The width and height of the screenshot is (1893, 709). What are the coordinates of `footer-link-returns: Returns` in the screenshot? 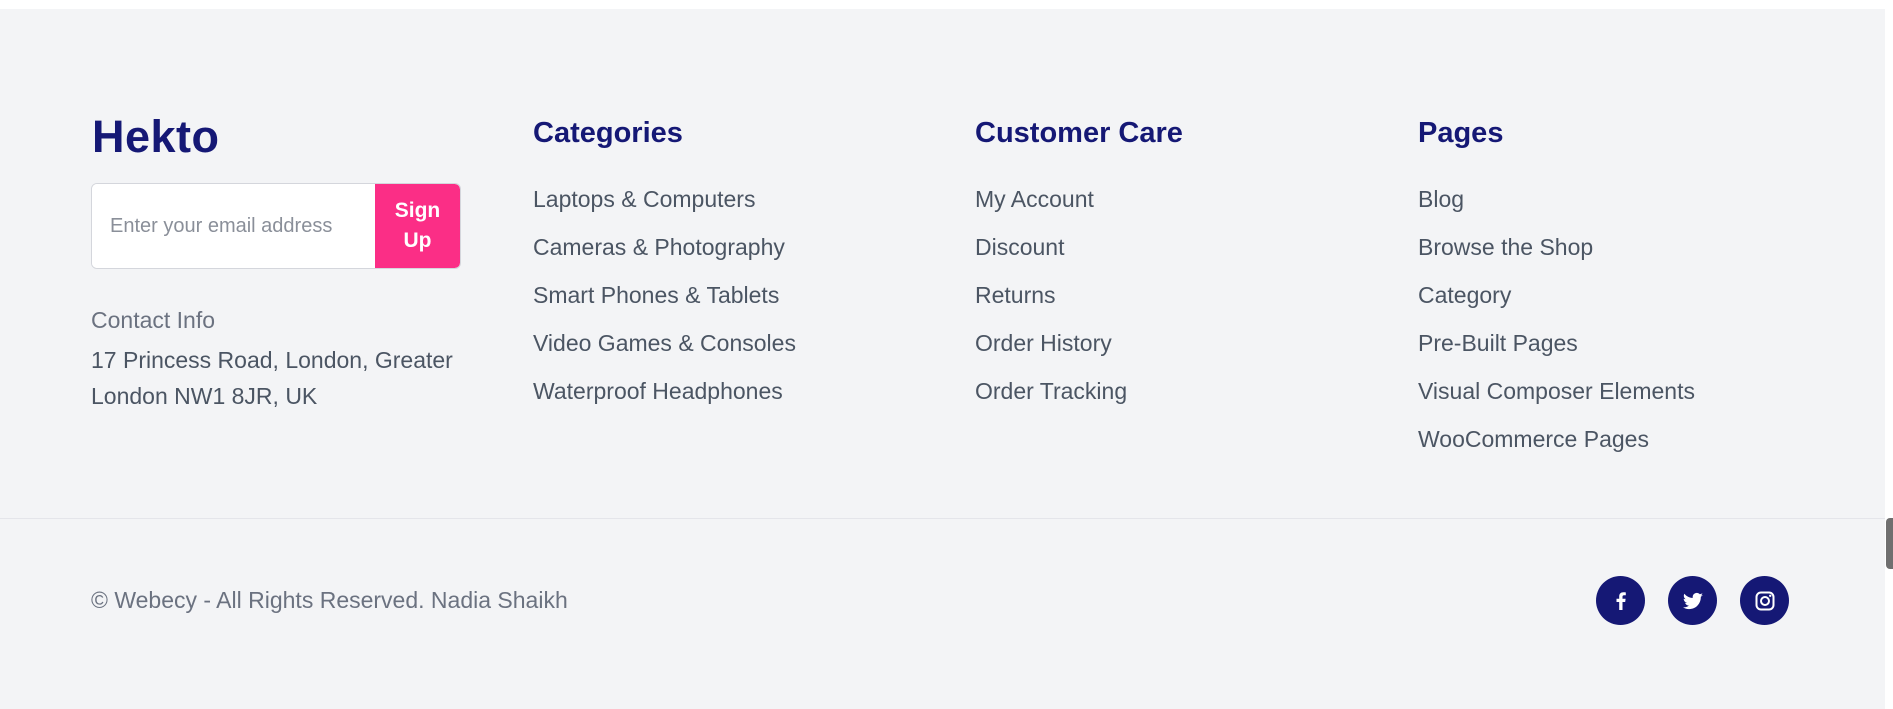 It's located at (1051, 301).